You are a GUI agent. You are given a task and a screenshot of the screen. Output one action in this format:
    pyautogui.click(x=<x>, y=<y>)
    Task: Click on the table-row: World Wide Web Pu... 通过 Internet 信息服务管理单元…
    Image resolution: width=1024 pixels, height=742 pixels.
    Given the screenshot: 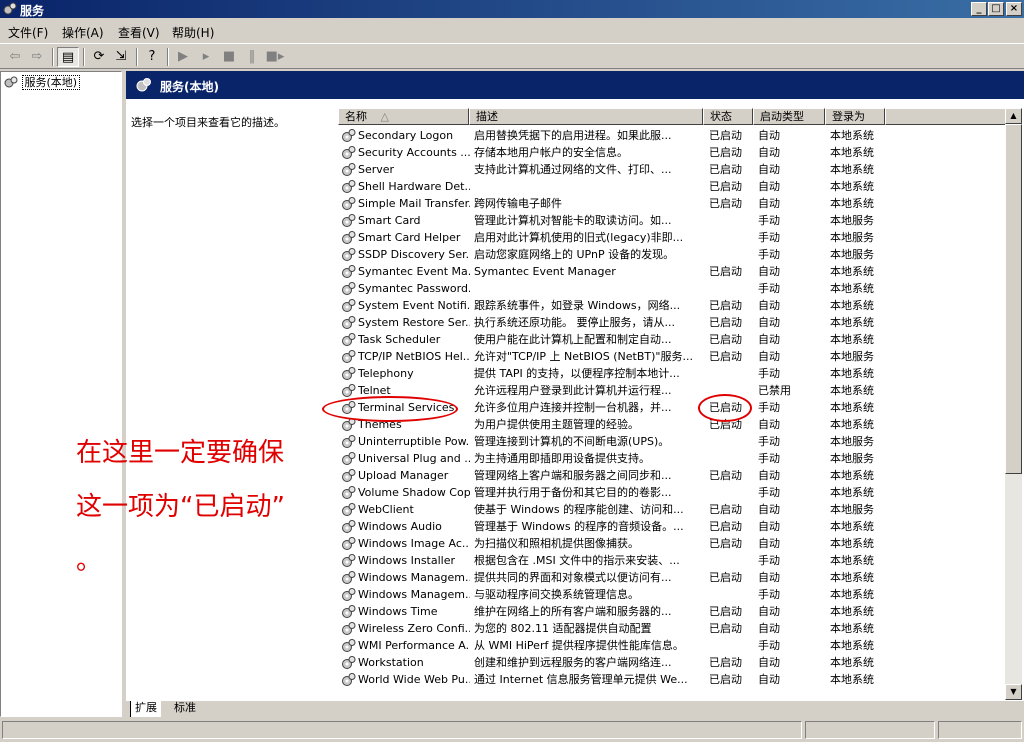 What is the action you would take?
    pyautogui.click(x=672, y=679)
    